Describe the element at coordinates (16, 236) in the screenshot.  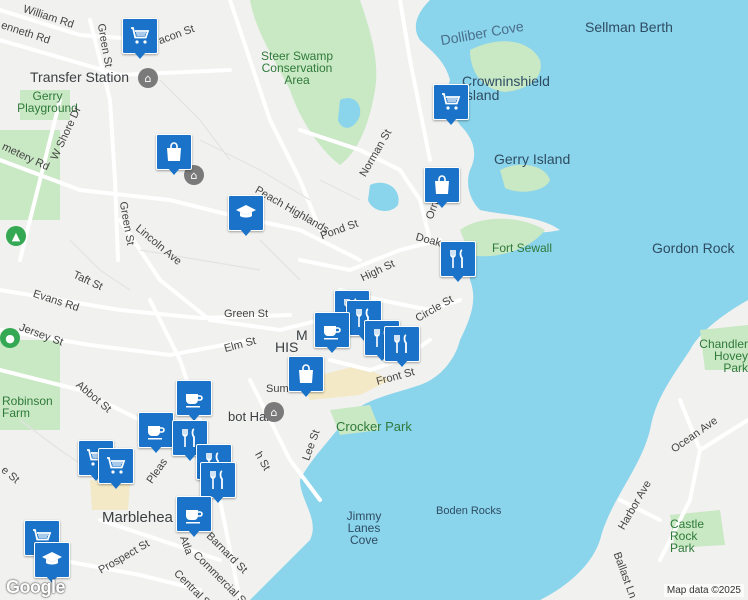
I see `park-tree-icon: ▲` at that location.